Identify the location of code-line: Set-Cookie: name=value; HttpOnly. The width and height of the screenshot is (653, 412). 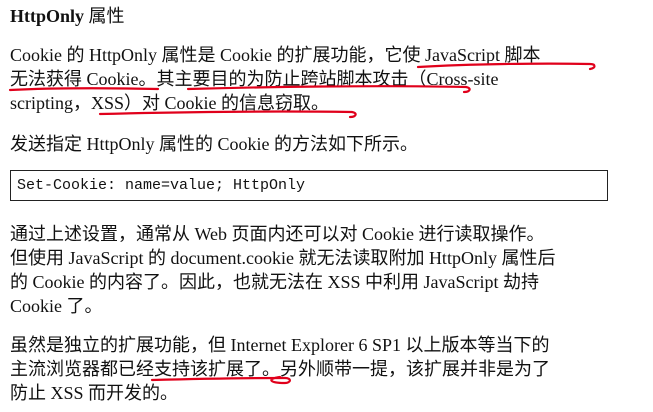
(161, 185).